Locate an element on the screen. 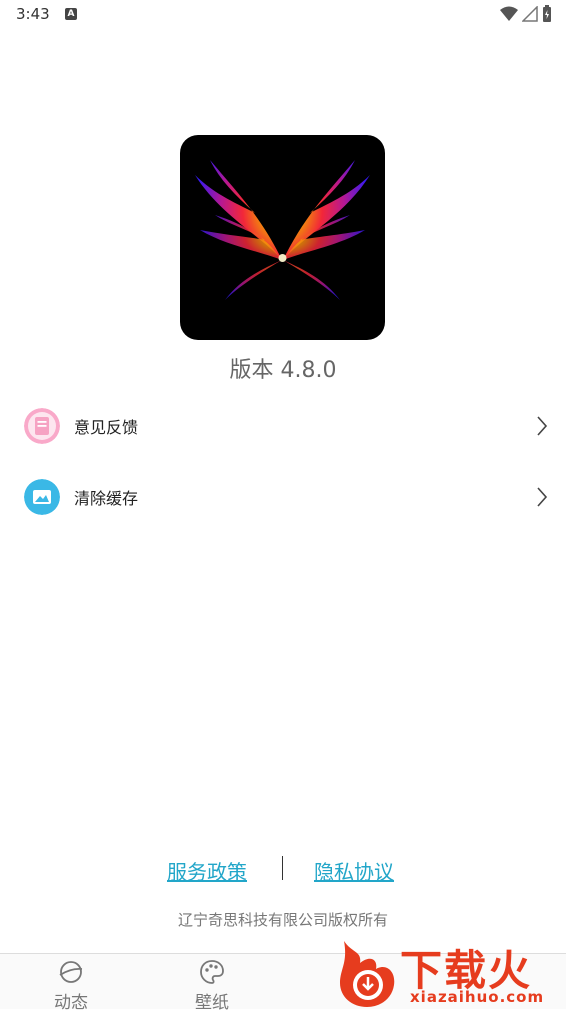 Image resolution: width=566 pixels, height=1013 pixels. menu-item-feedback-label: 意见反馈 is located at coordinates (106, 427).